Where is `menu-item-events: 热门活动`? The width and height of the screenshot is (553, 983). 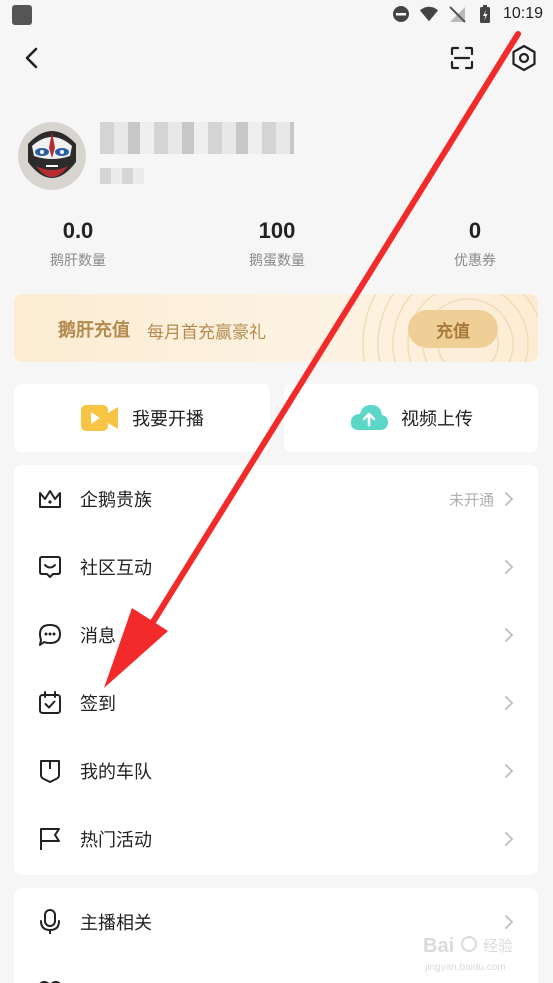 menu-item-events: 热门活动 is located at coordinates (276, 839).